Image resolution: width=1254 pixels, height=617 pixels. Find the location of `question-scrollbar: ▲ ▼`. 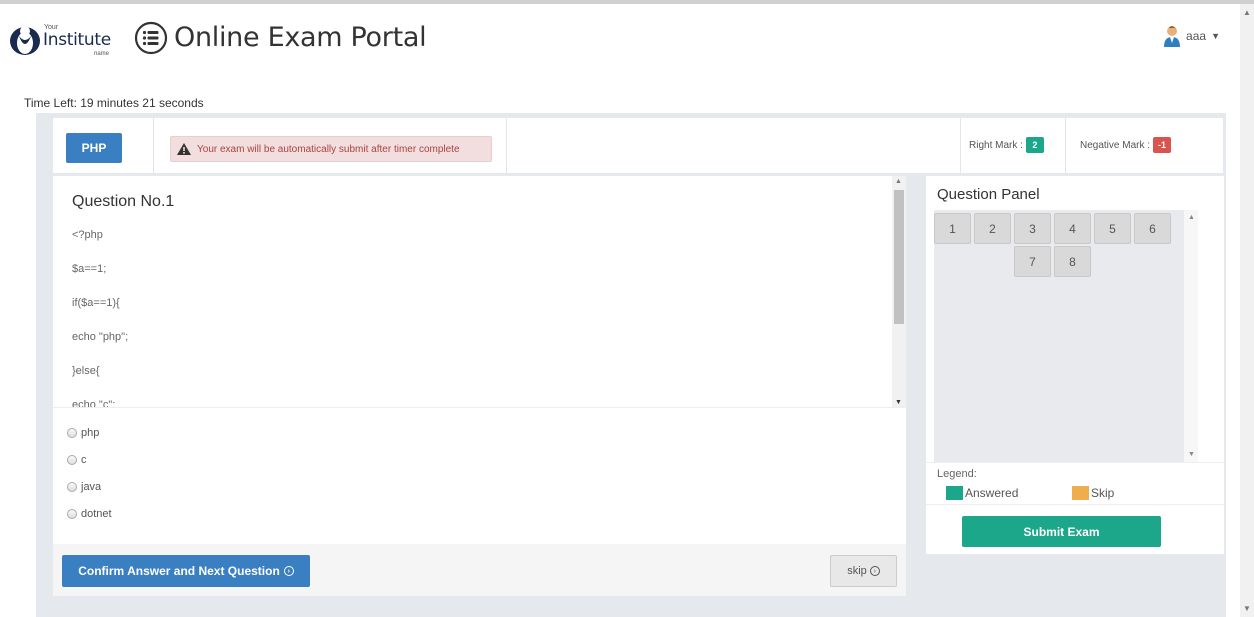

question-scrollbar: ▲ ▼ is located at coordinates (899, 291).